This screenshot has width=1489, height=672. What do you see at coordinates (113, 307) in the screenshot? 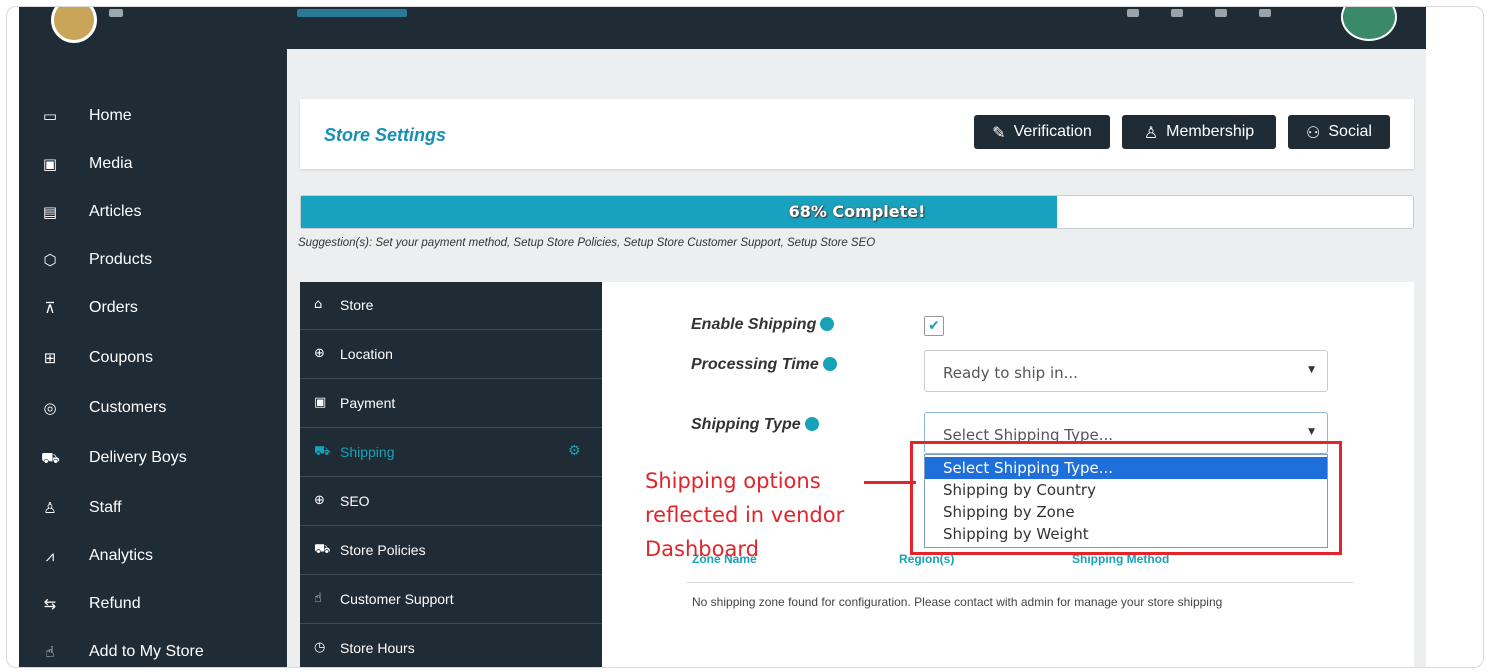
I see `sidebar-item-label: Orders` at bounding box center [113, 307].